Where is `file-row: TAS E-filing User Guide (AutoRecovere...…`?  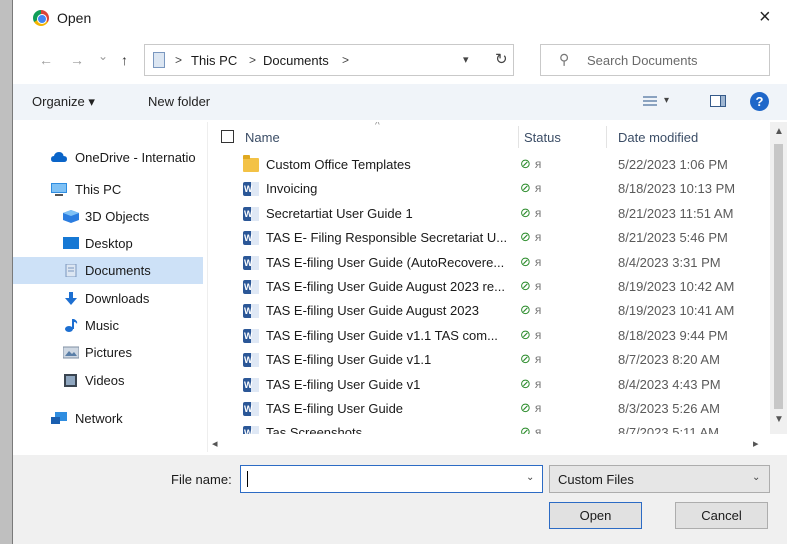
file-row: TAS E-filing User Guide (AutoRecovere...… is located at coordinates (491, 263).